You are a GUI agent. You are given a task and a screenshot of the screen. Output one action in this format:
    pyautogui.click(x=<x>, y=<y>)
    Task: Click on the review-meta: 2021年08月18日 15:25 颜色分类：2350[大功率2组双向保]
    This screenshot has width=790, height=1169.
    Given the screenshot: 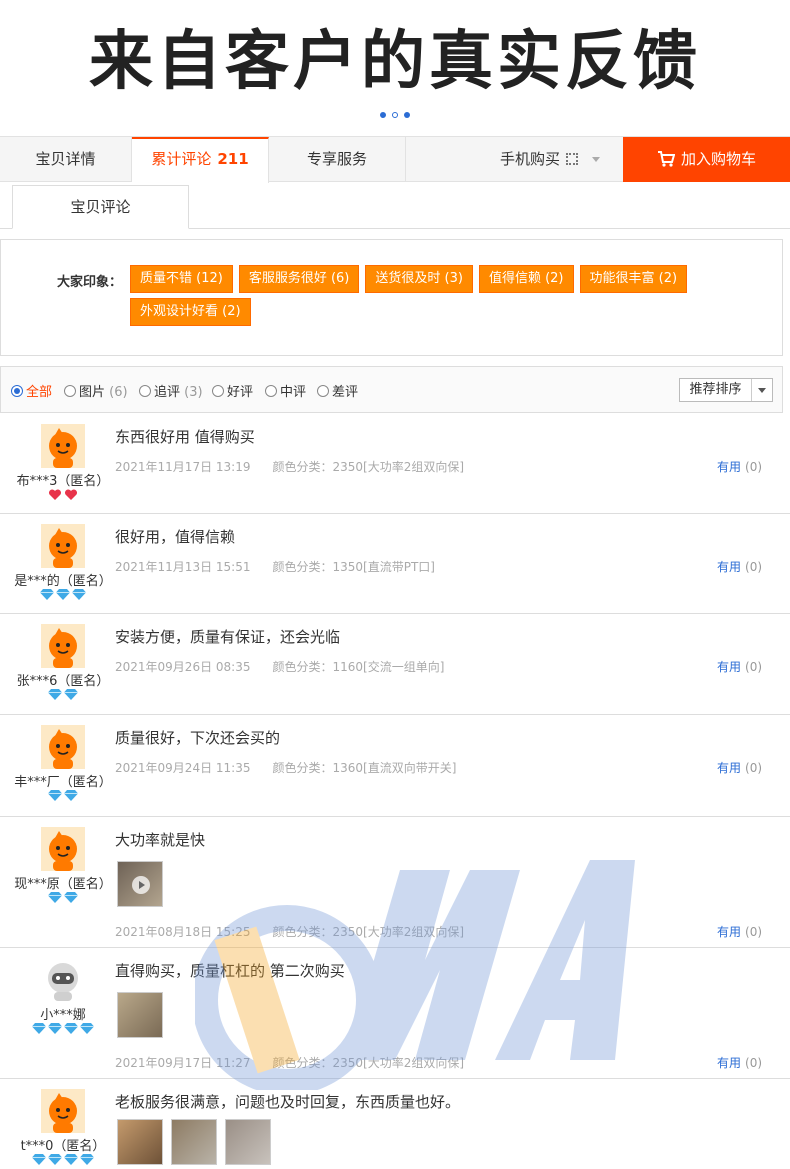 What is the action you would take?
    pyautogui.click(x=289, y=931)
    